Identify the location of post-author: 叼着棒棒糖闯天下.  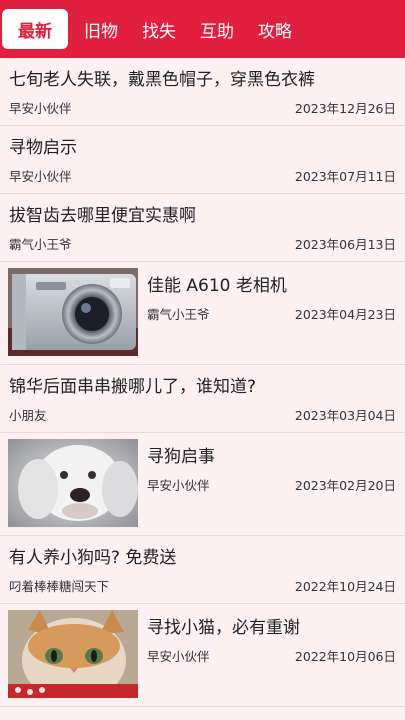
(59, 586).